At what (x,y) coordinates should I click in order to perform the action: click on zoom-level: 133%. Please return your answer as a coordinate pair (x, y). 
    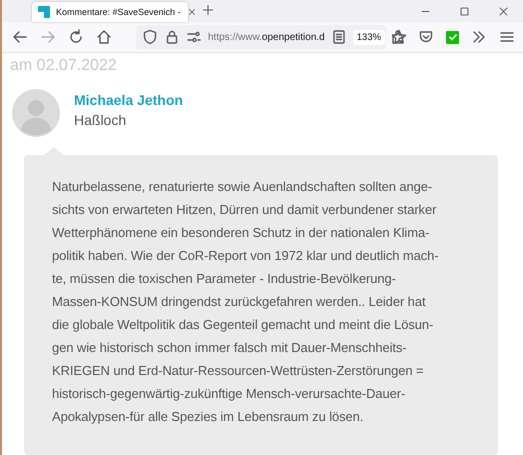
    Looking at the image, I should click on (369, 37).